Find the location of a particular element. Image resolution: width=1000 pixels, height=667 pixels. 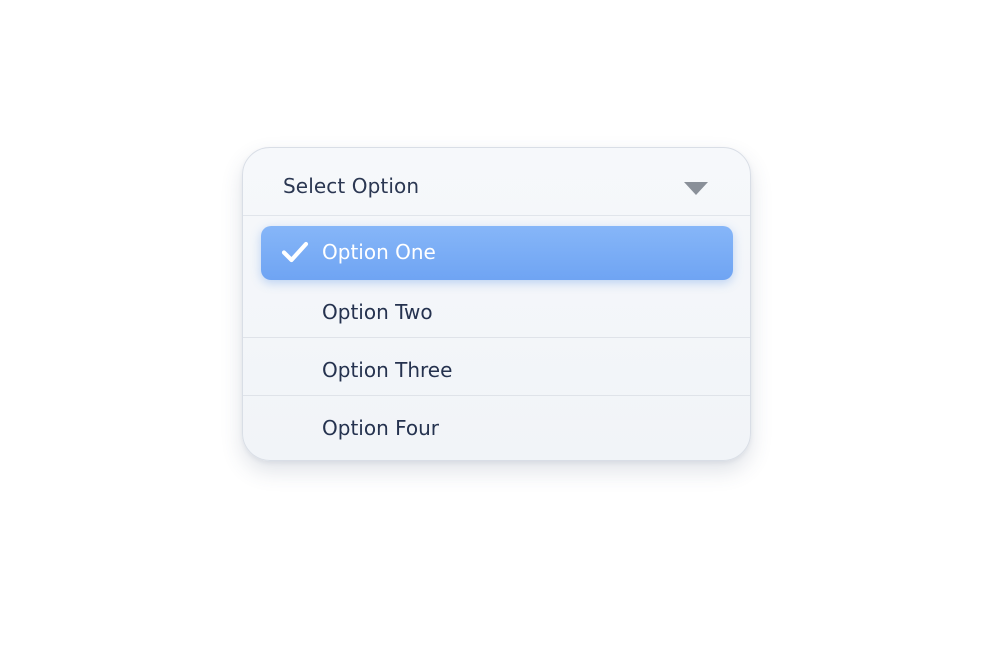

option-label: Option Two is located at coordinates (377, 312).